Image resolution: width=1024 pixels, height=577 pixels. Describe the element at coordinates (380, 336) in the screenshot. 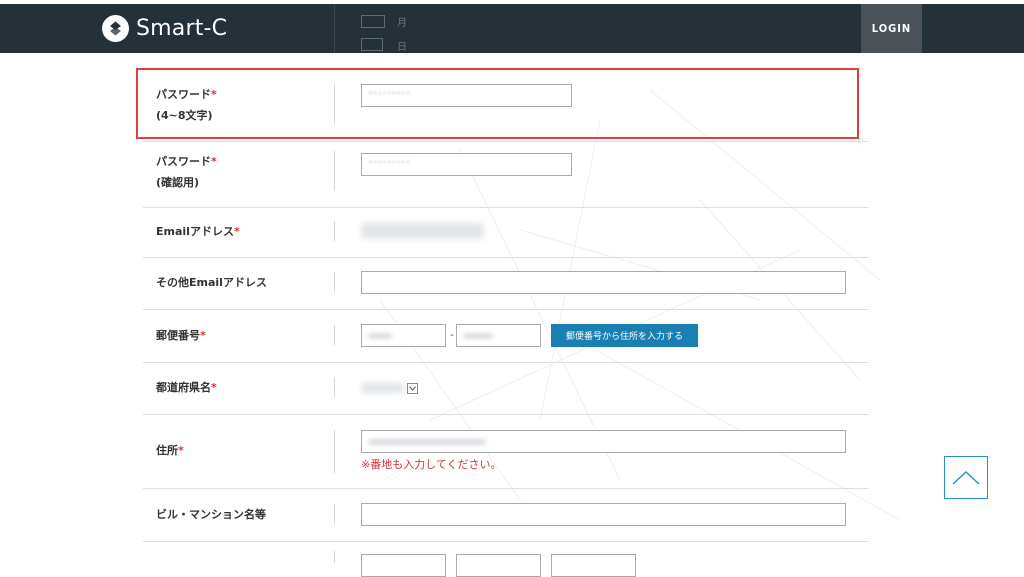

I see `zip-first-value-redacted` at that location.